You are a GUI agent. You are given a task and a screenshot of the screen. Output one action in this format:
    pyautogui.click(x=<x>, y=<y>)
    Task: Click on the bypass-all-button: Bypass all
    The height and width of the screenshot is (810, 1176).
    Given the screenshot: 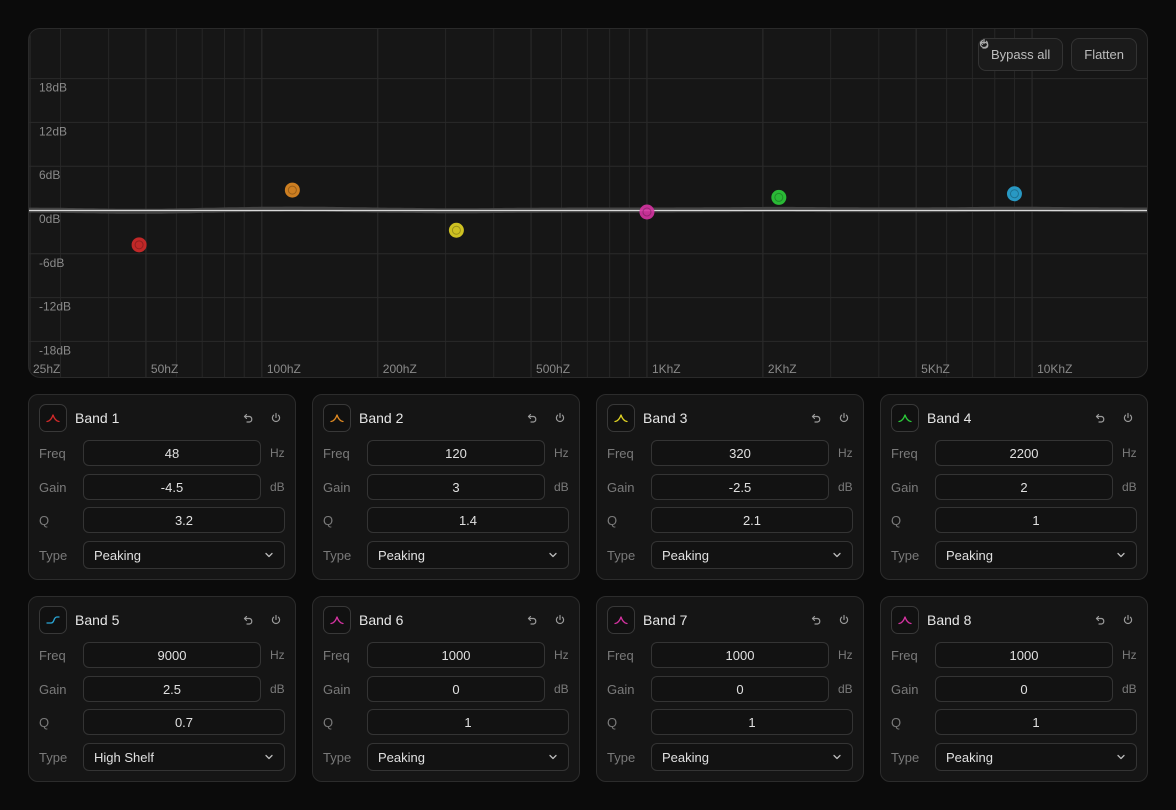 What is the action you would take?
    pyautogui.click(x=1021, y=54)
    